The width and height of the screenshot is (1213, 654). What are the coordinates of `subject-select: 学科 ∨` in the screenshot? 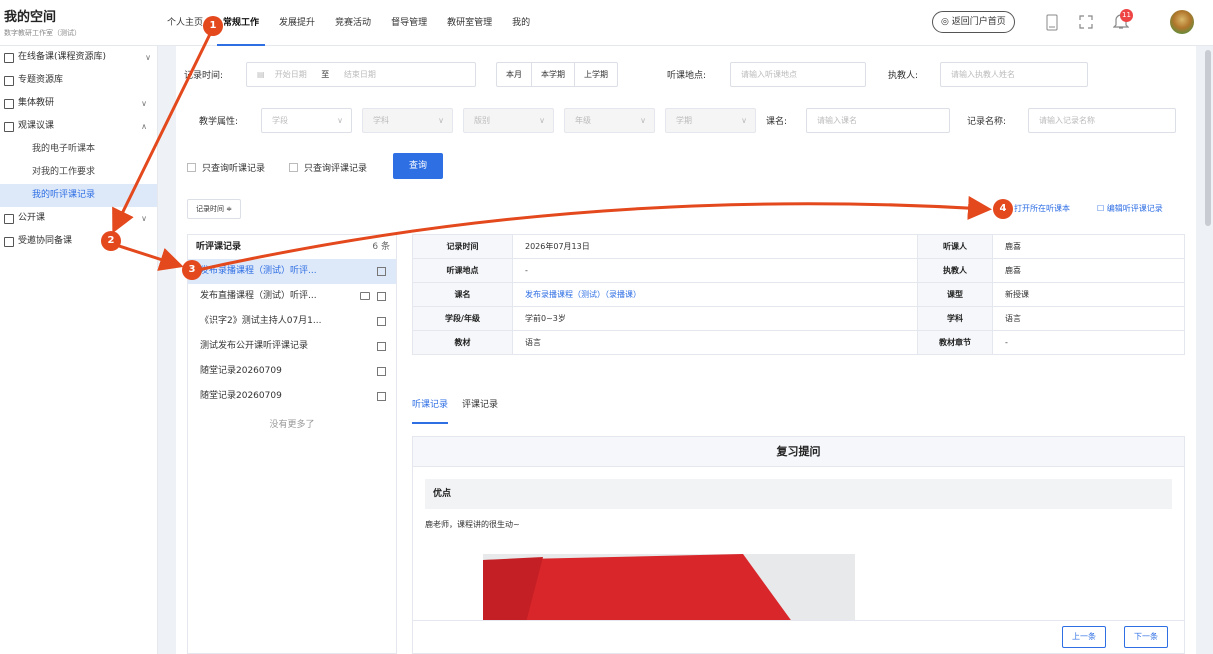 It's located at (407, 120).